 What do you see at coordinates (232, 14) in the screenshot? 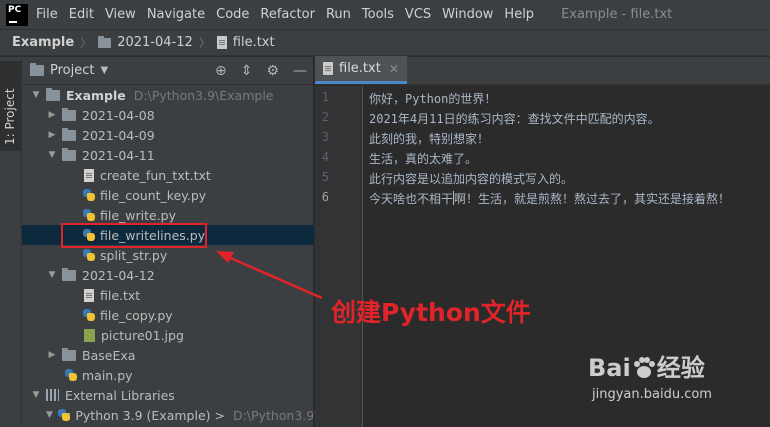
I see `menu-code: Code` at bounding box center [232, 14].